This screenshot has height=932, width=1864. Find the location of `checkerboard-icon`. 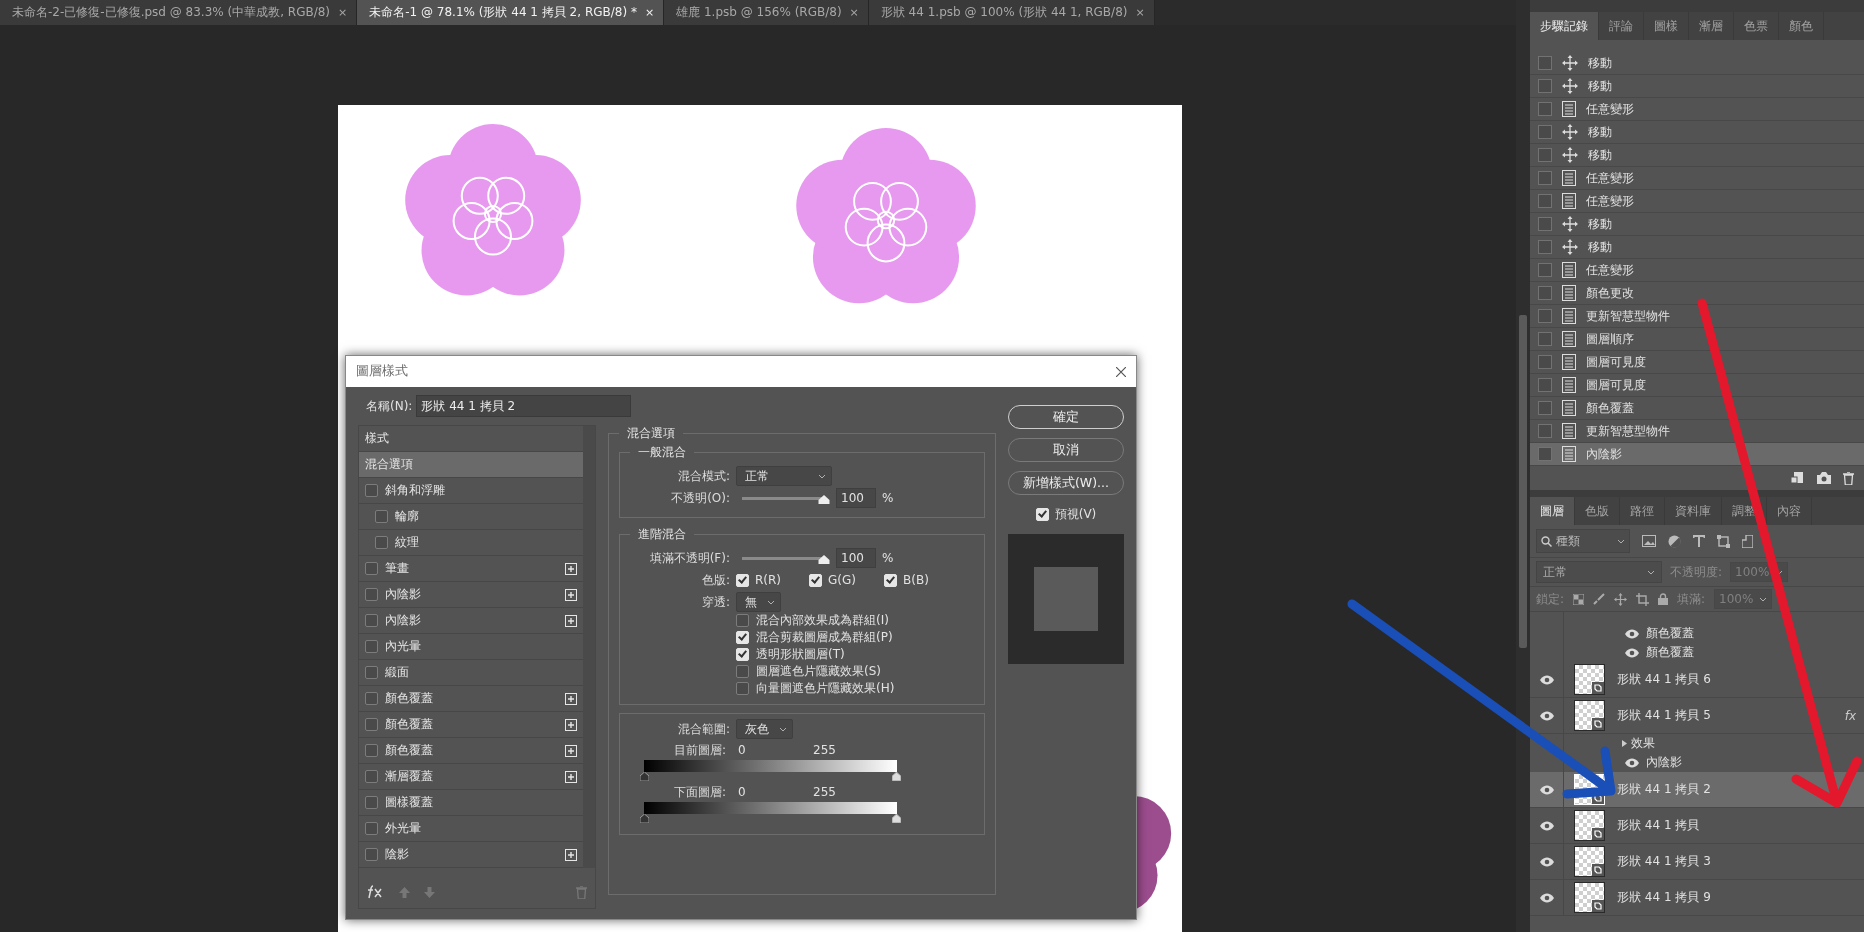

checkerboard-icon is located at coordinates (1579, 599).